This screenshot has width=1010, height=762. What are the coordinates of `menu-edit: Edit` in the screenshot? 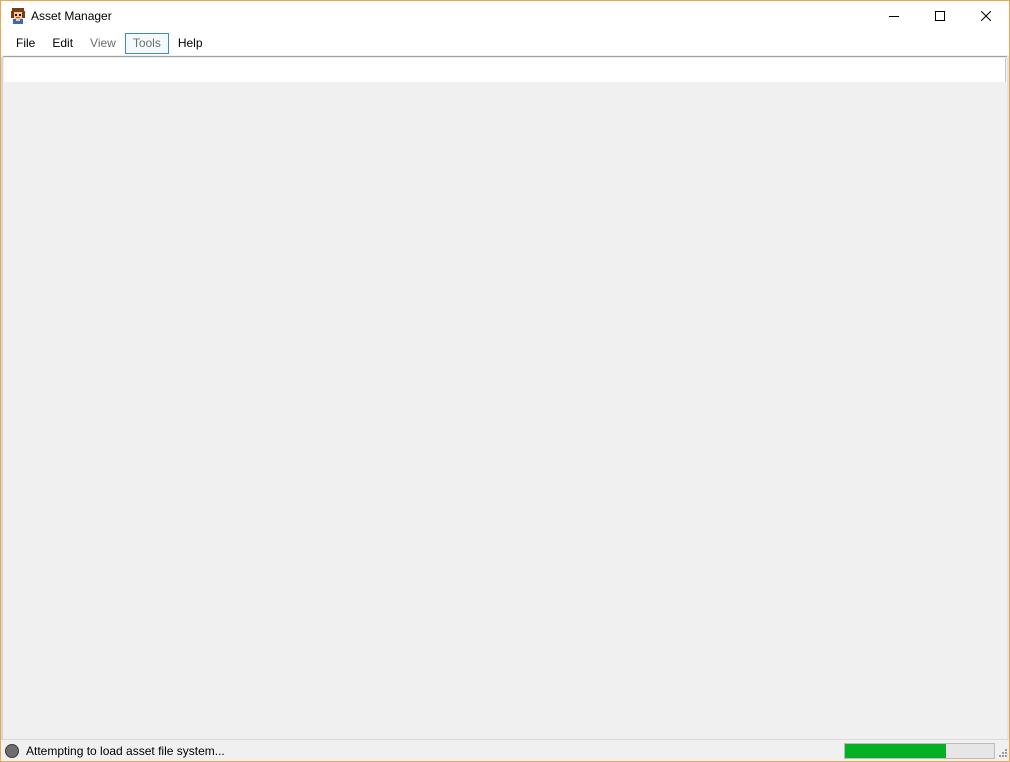 It's located at (62, 43).